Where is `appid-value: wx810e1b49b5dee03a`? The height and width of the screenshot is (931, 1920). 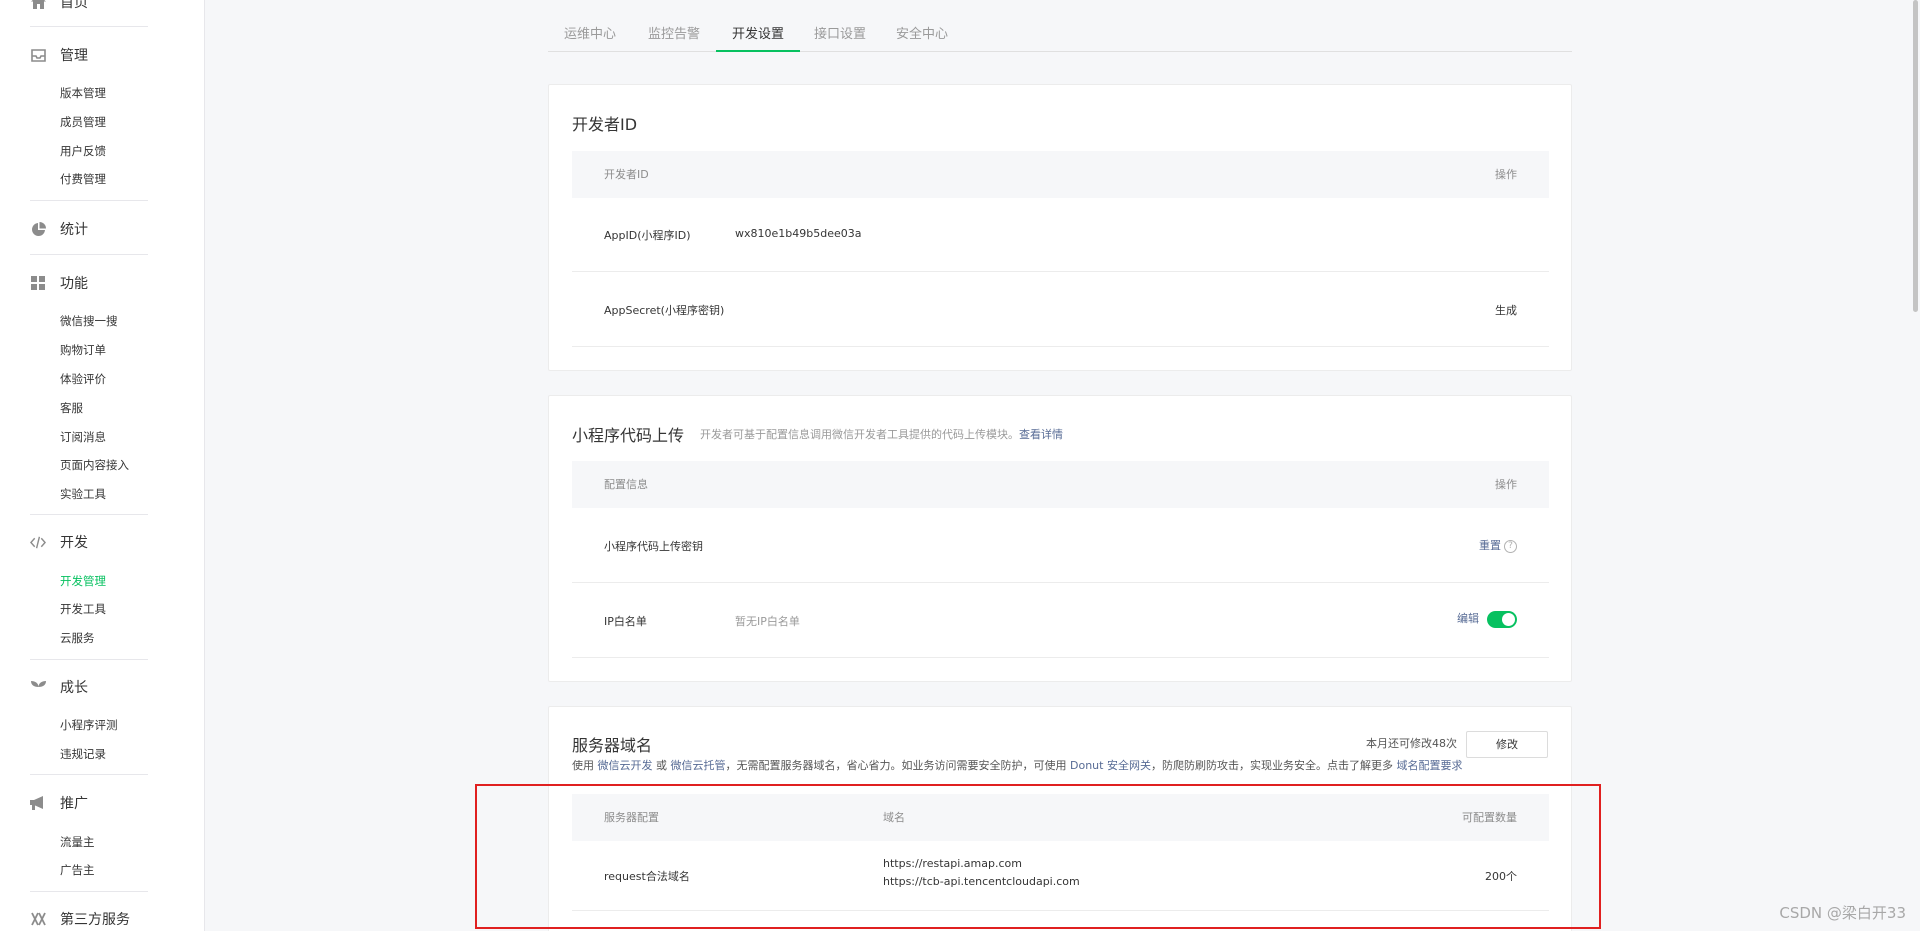
appid-value: wx810e1b49b5dee03a is located at coordinates (798, 233).